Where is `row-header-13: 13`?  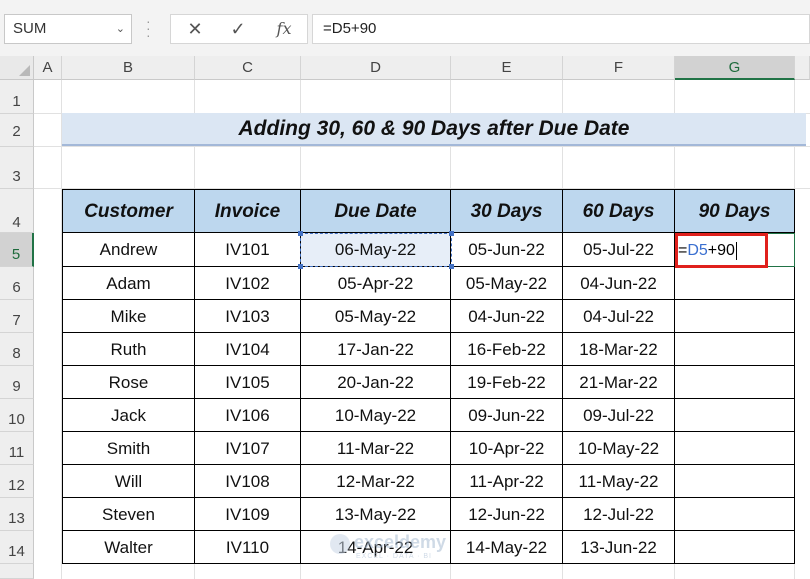
row-header-13: 13 is located at coordinates (17, 514).